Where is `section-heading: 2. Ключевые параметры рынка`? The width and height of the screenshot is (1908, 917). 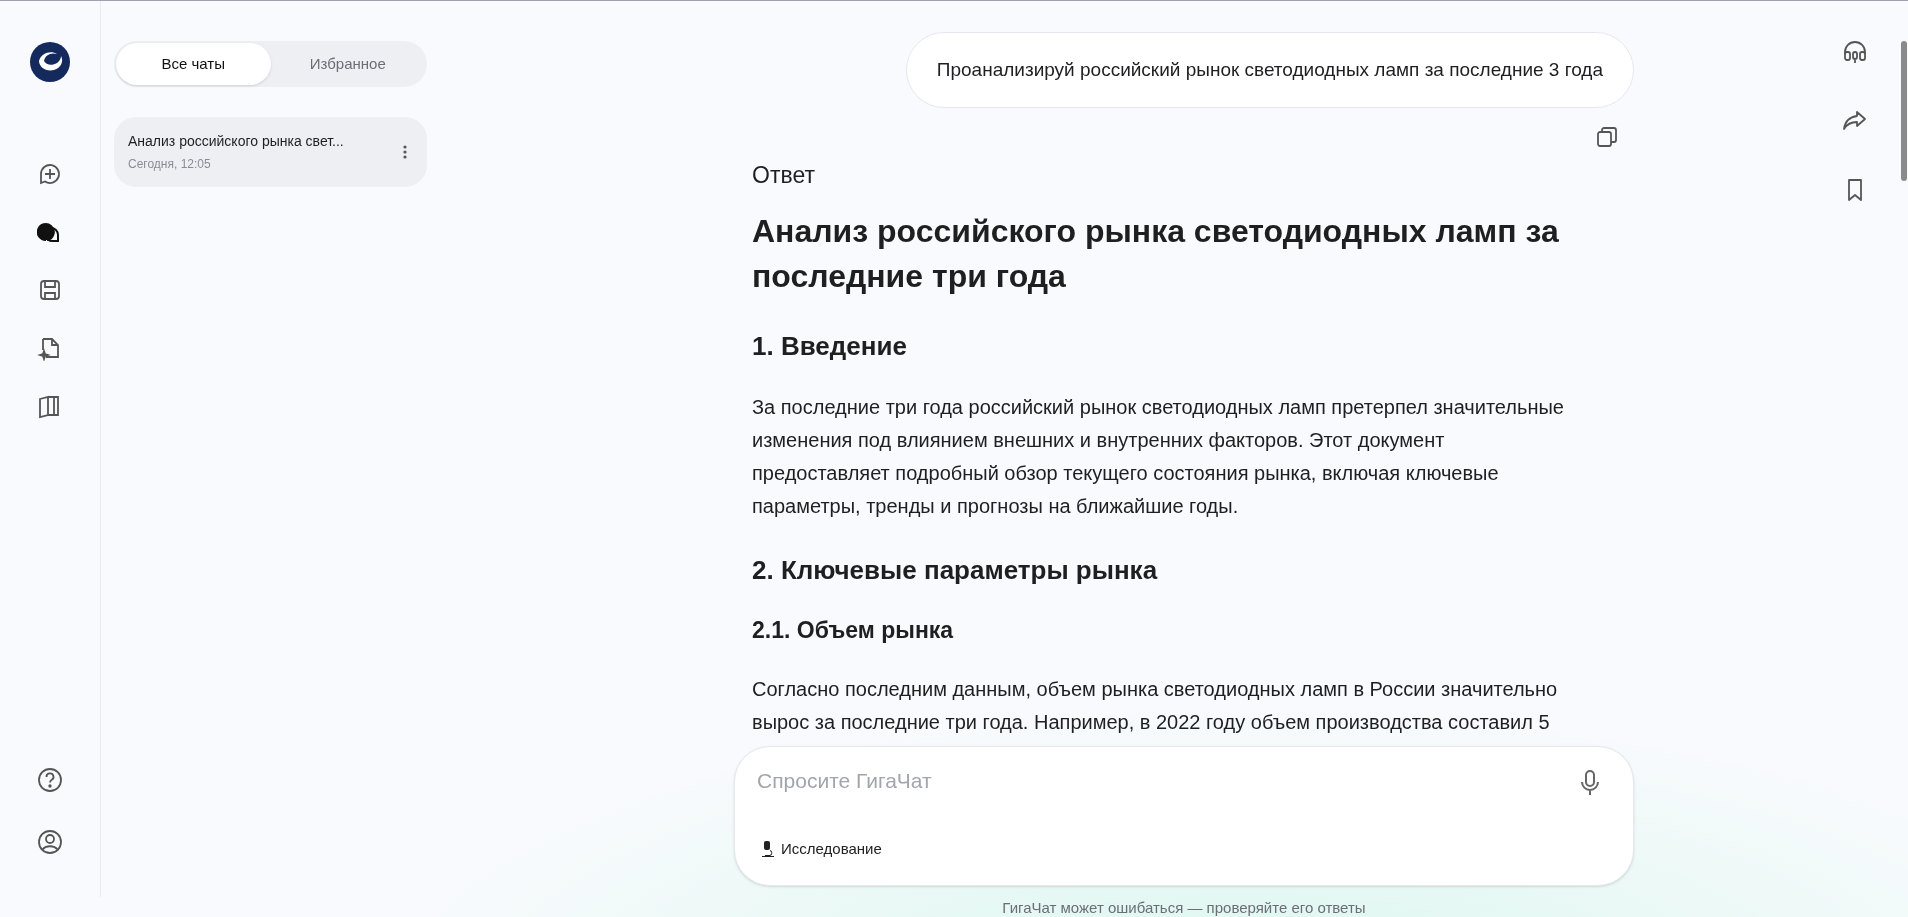 section-heading: 2. Ключевые параметры рынка is located at coordinates (955, 570).